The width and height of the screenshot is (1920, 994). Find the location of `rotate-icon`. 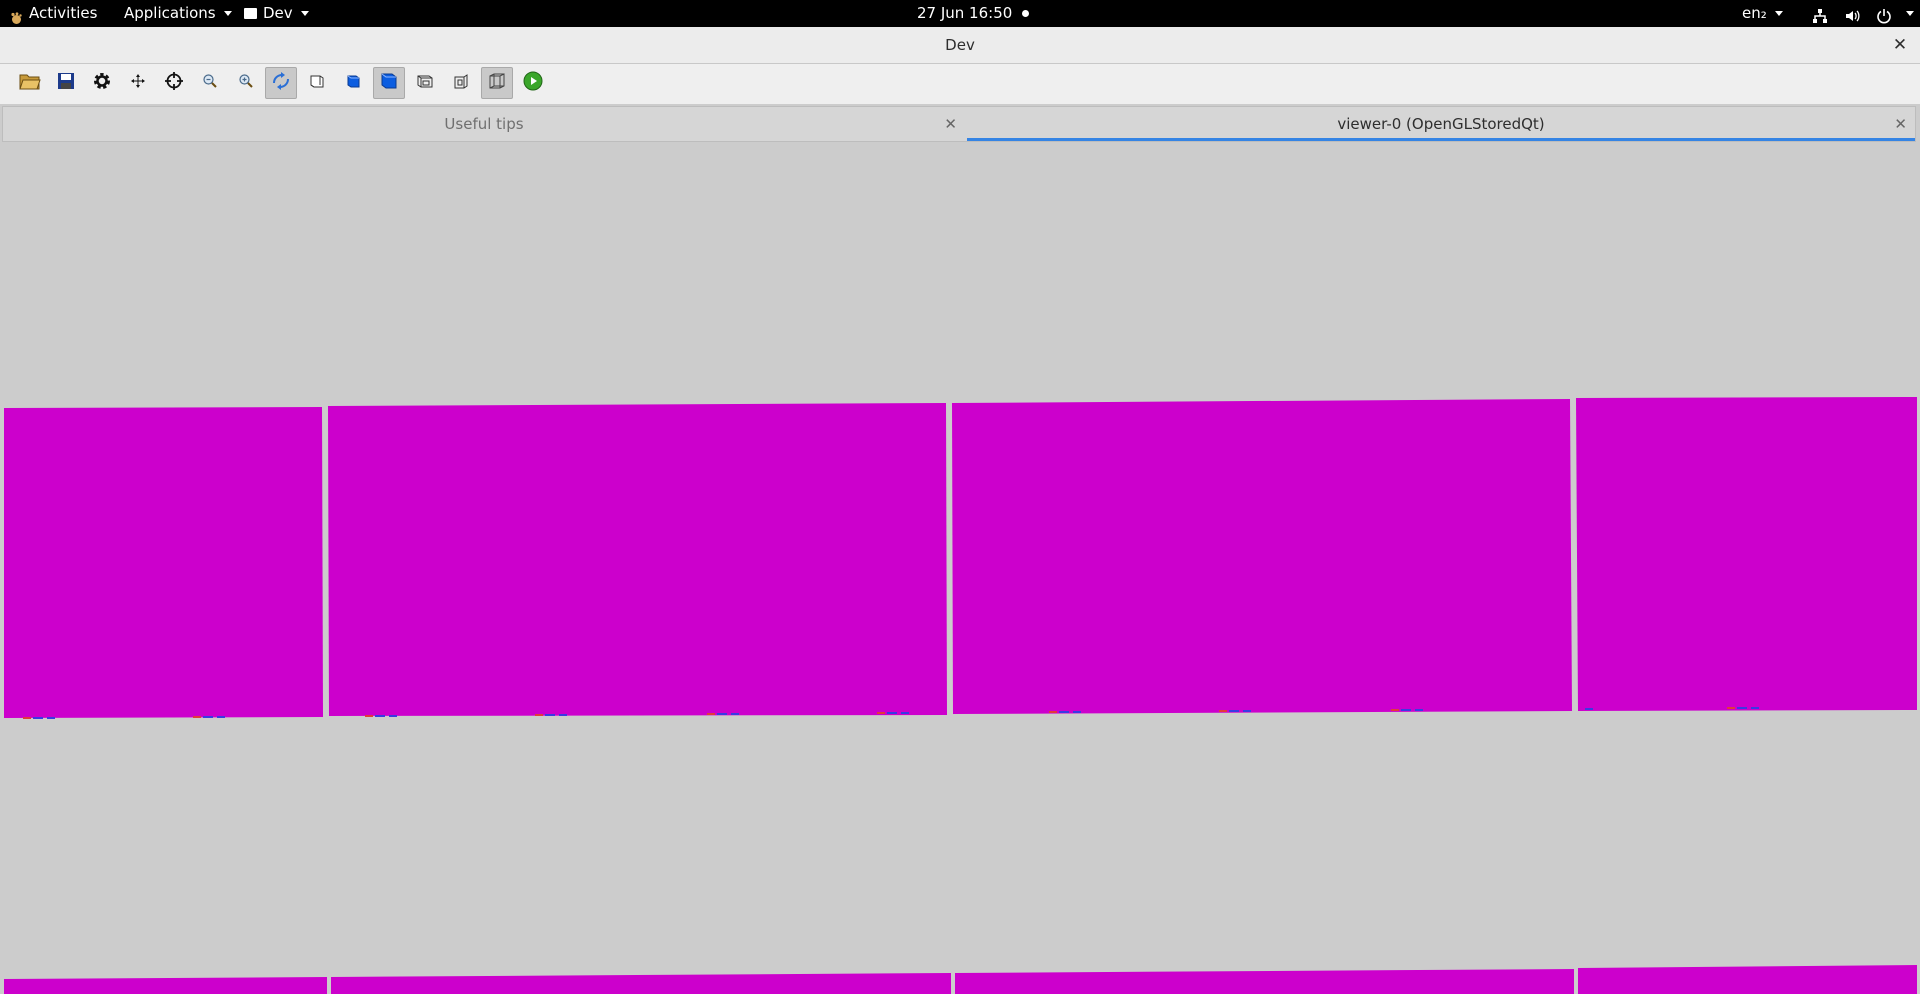

rotate-icon is located at coordinates (281, 83).